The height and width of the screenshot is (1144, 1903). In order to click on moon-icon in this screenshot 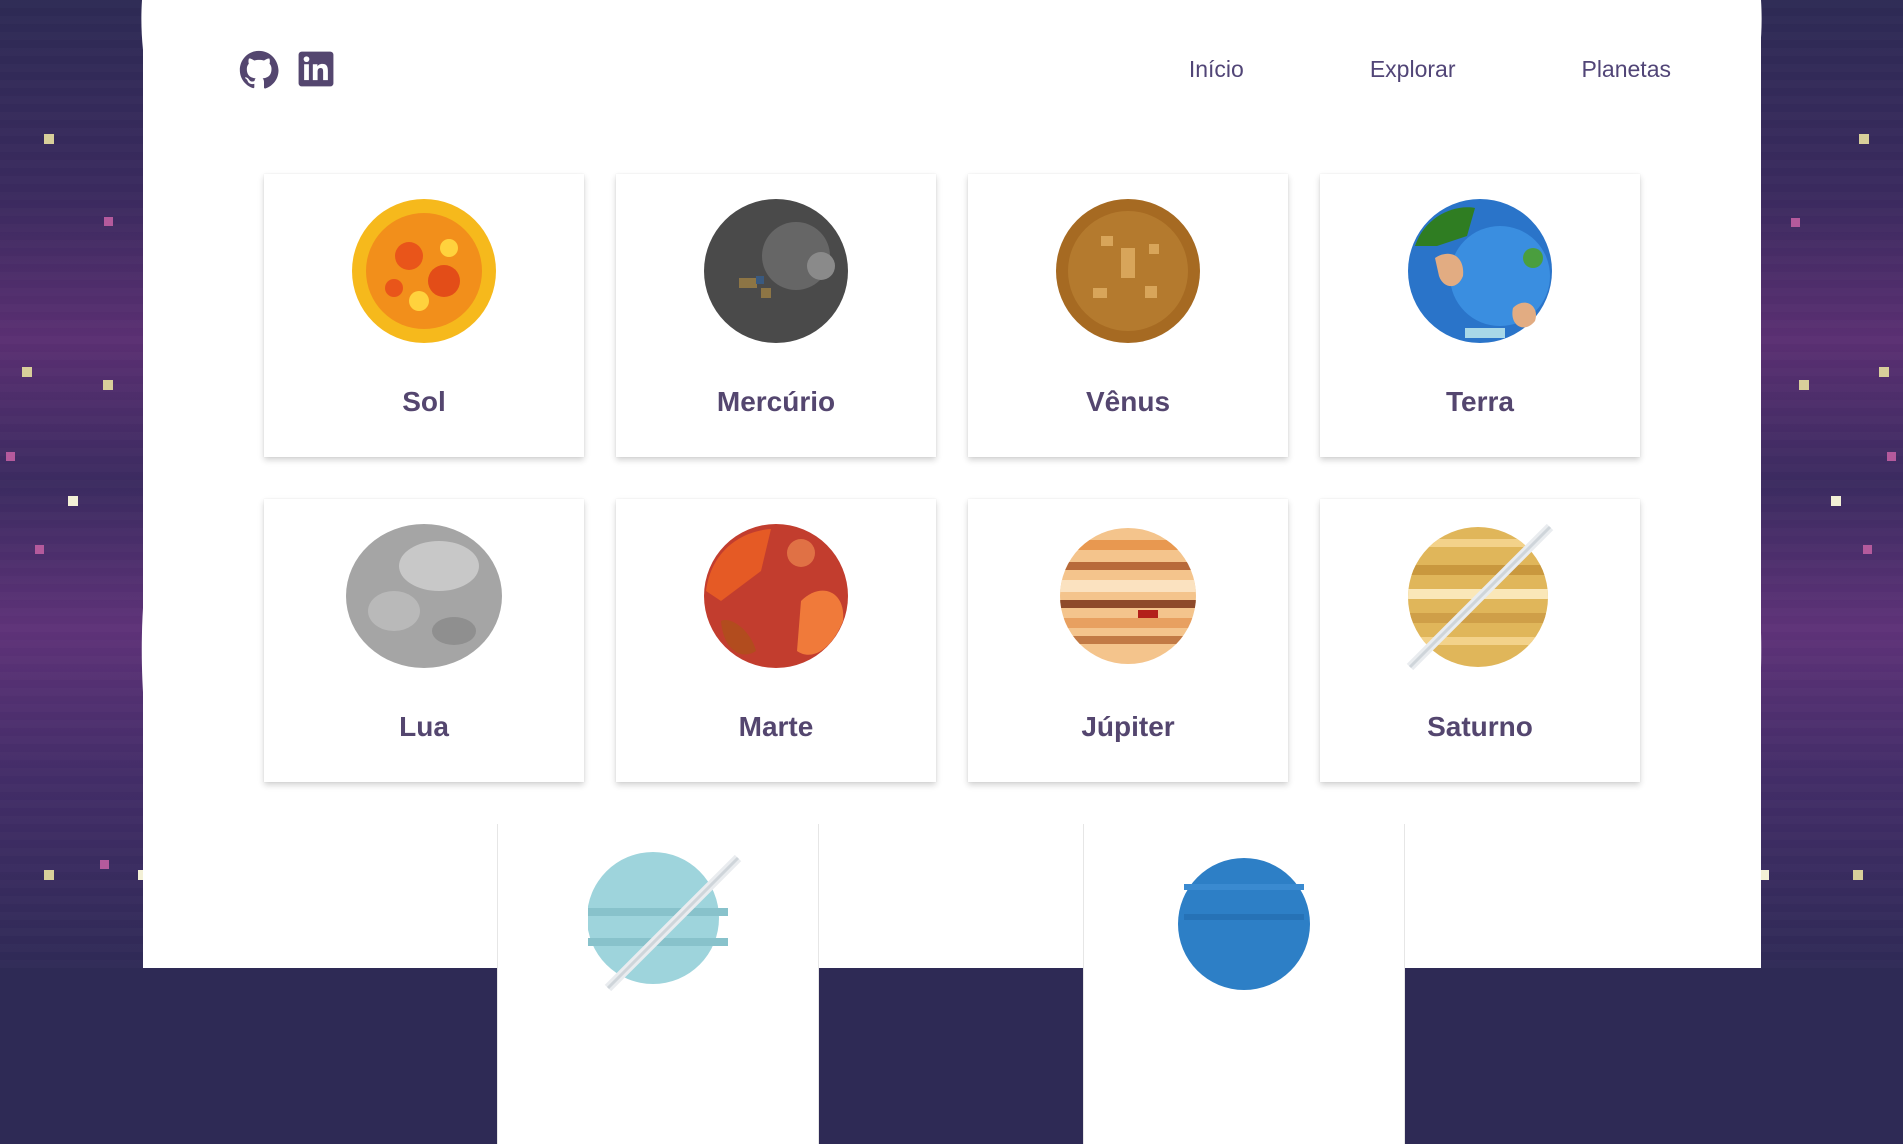, I will do `click(424, 596)`.